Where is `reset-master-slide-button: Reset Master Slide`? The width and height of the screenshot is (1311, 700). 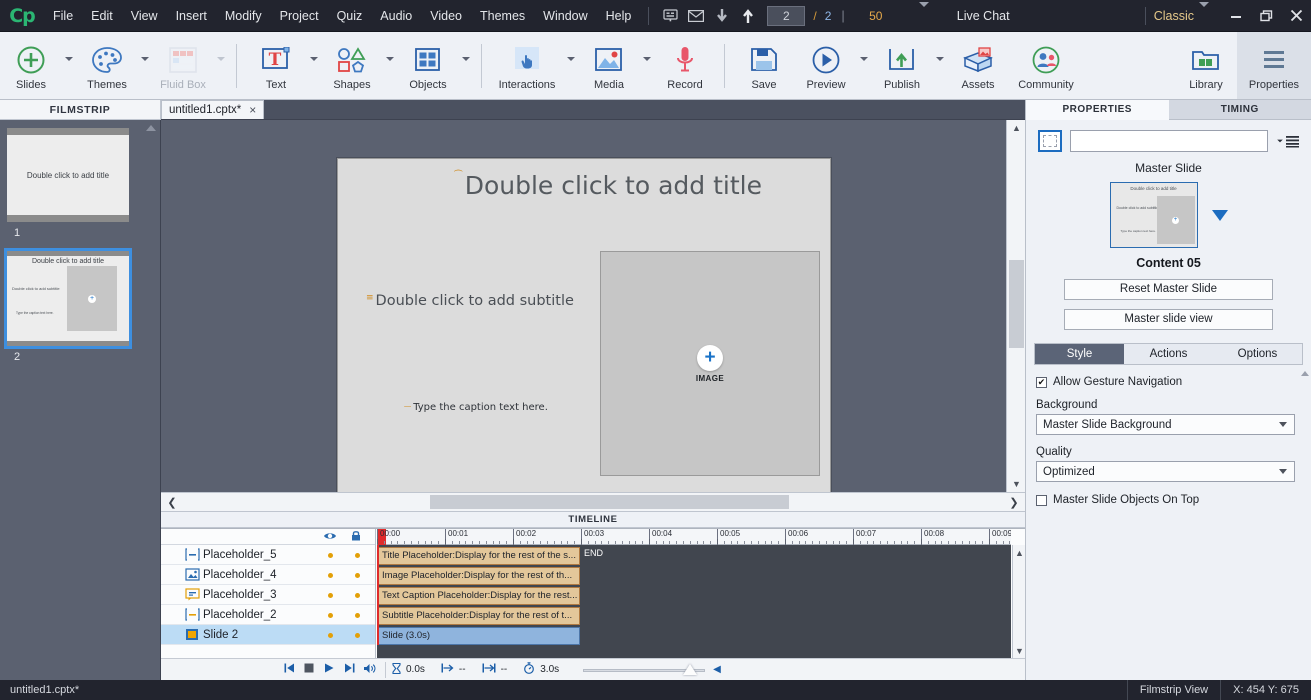
reset-master-slide-button: Reset Master Slide is located at coordinates (1168, 289).